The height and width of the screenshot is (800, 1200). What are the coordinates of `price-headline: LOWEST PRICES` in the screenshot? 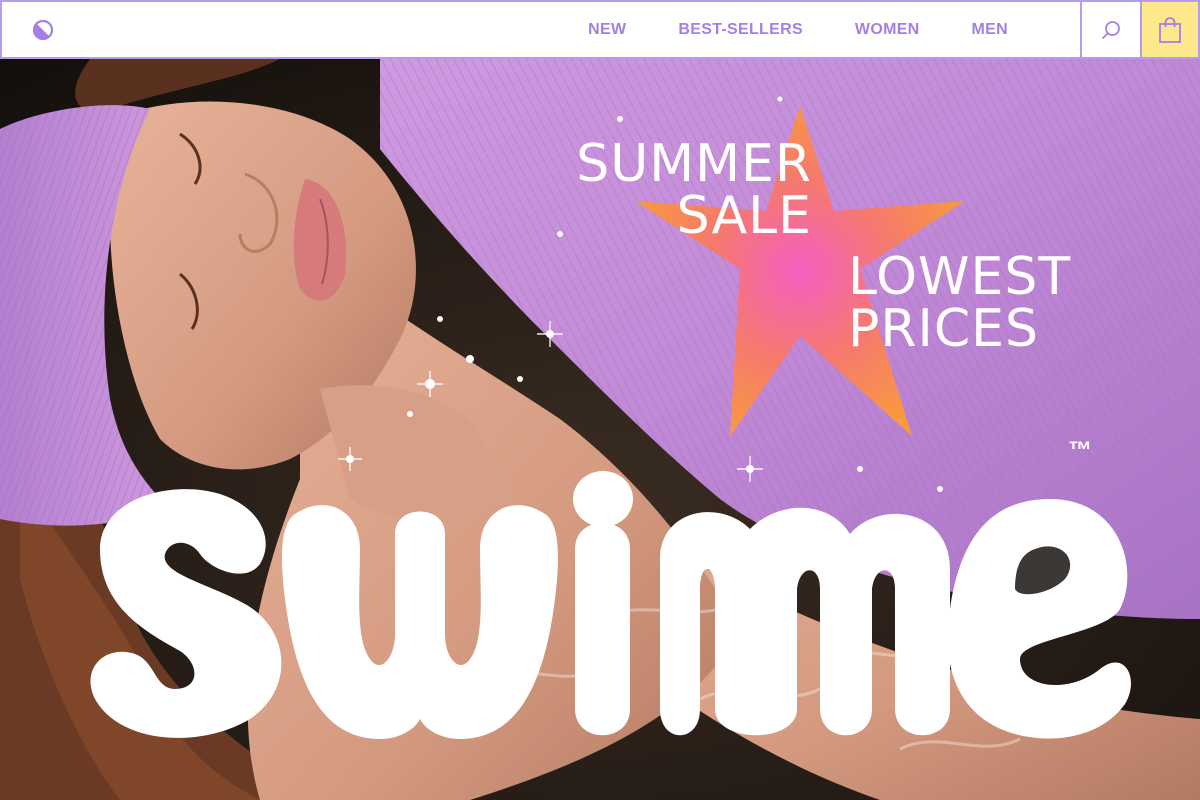 It's located at (983, 303).